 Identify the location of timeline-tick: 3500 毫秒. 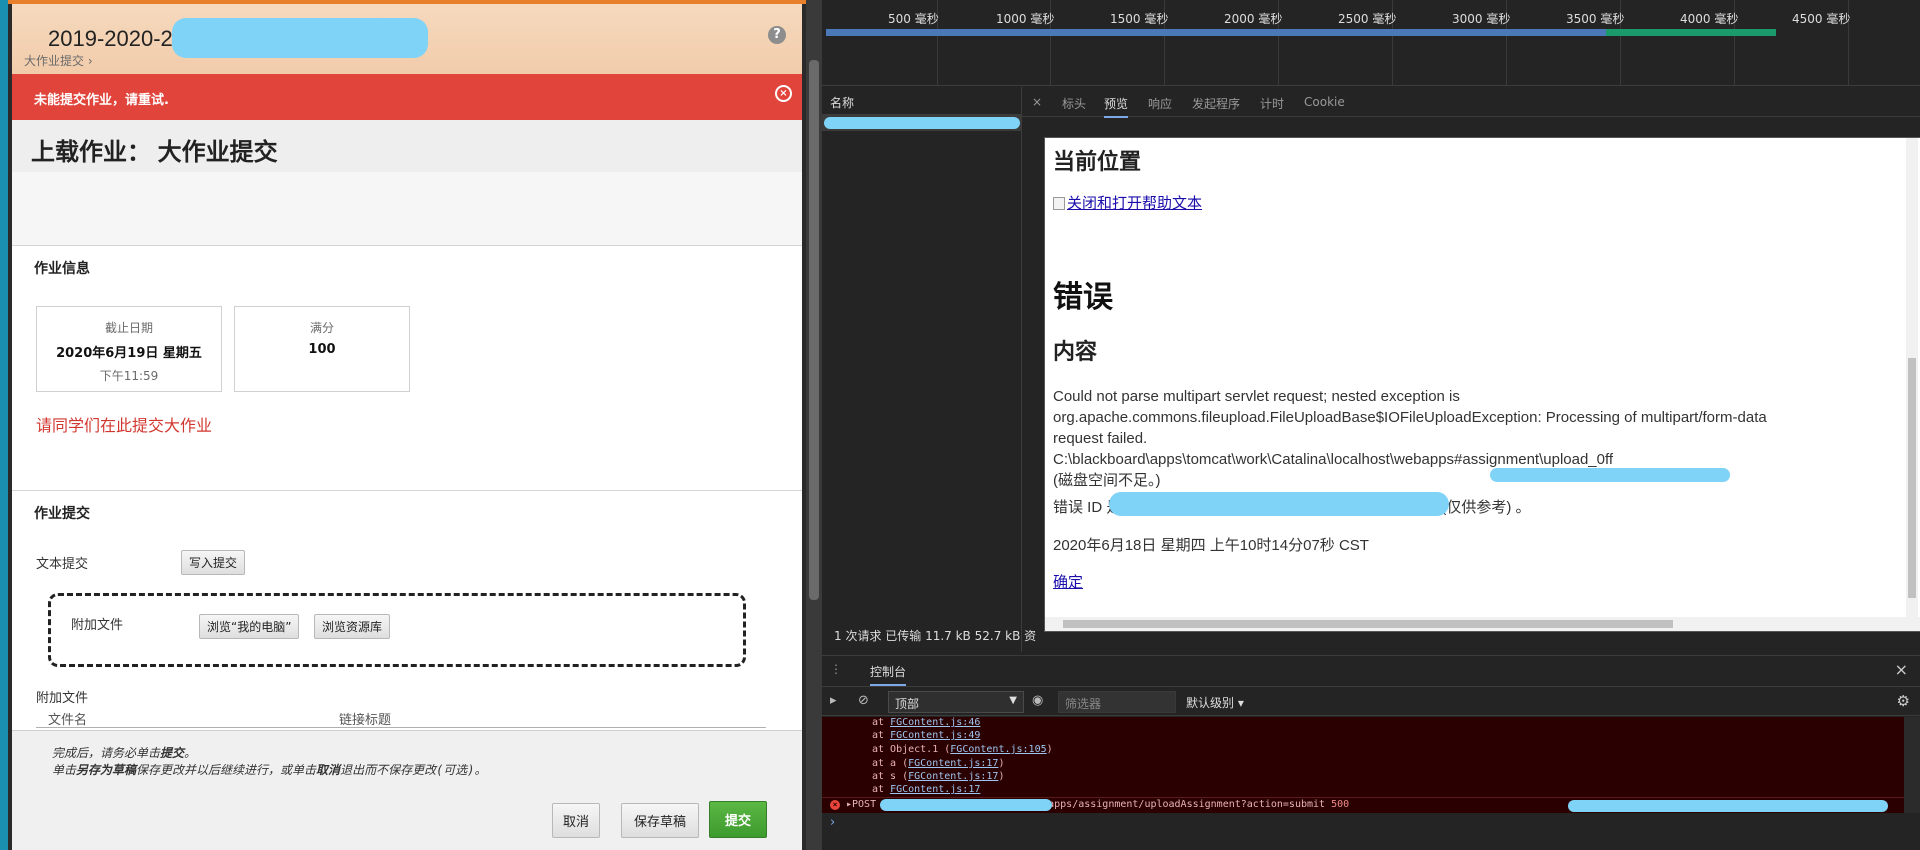
(1595, 19).